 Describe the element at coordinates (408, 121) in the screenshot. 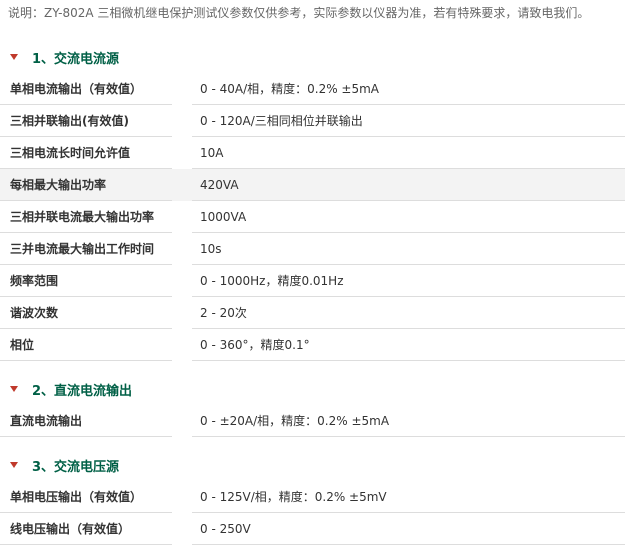

I see `spec-value: 0 - 120A/三相同相位并联输出` at that location.